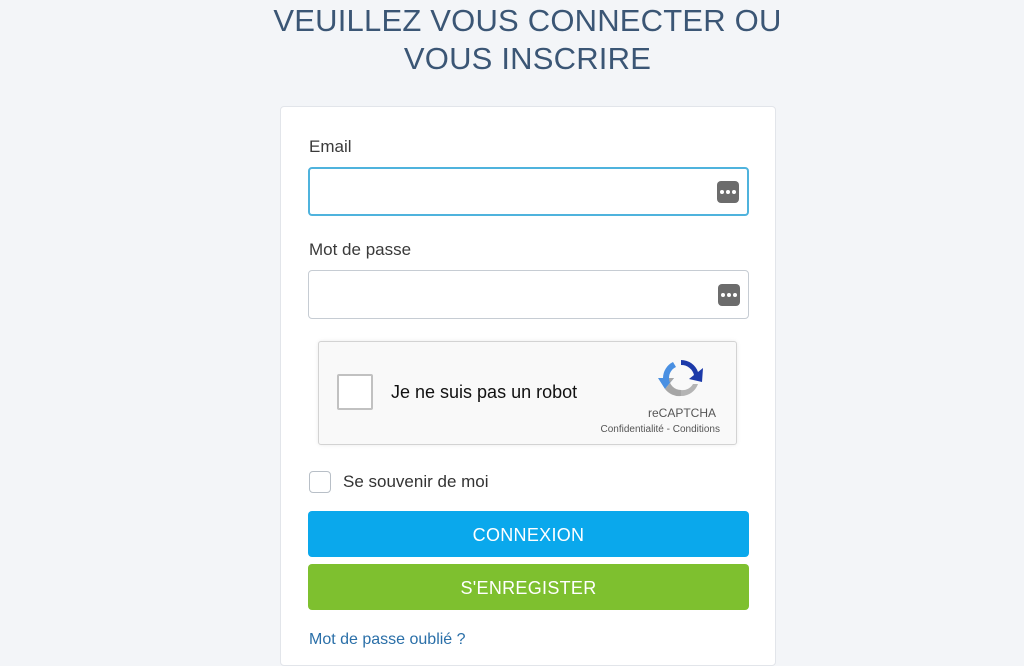  I want to click on recaptcha-label: Je ne suis pas un robot, so click(484, 392).